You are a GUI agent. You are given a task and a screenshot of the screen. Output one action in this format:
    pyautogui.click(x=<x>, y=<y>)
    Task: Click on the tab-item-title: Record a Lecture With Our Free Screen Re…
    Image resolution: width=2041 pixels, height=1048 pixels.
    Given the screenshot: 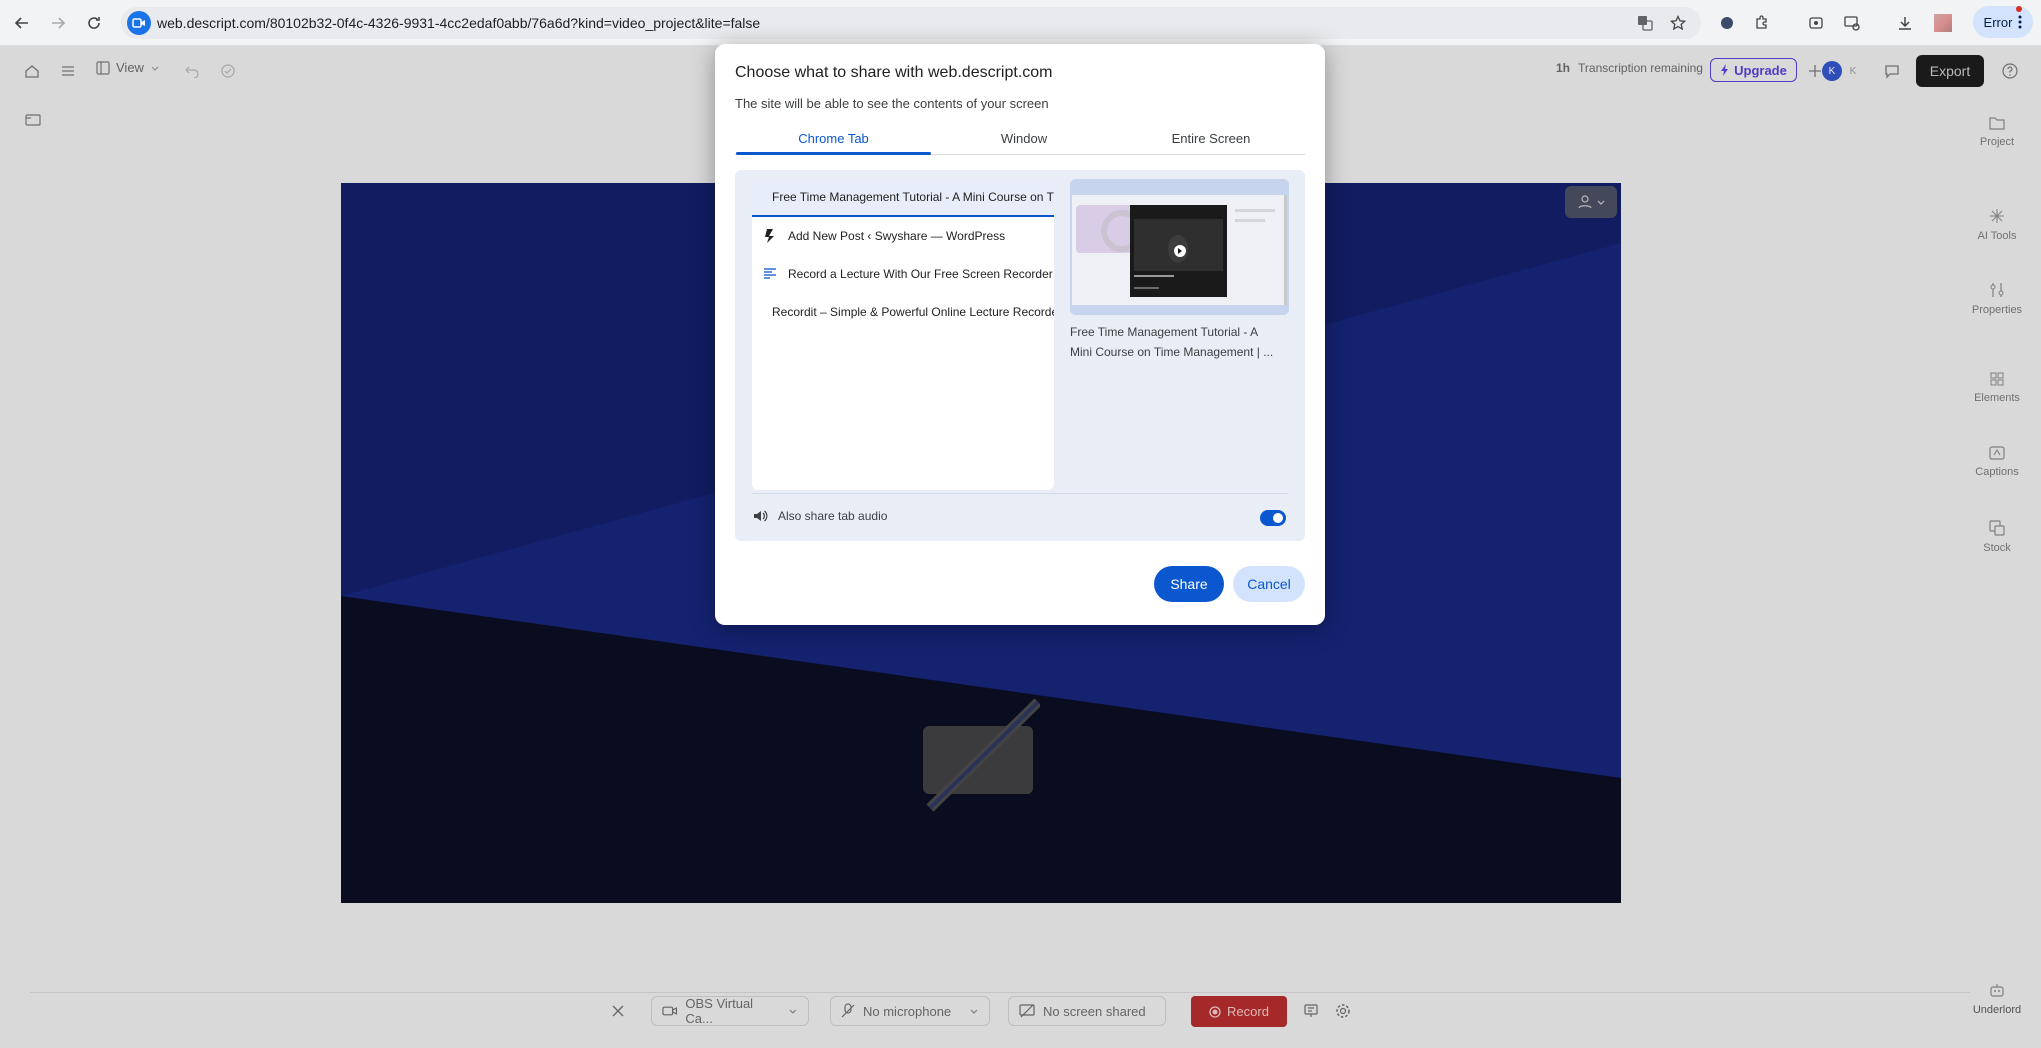 What is the action you would take?
    pyautogui.click(x=920, y=274)
    